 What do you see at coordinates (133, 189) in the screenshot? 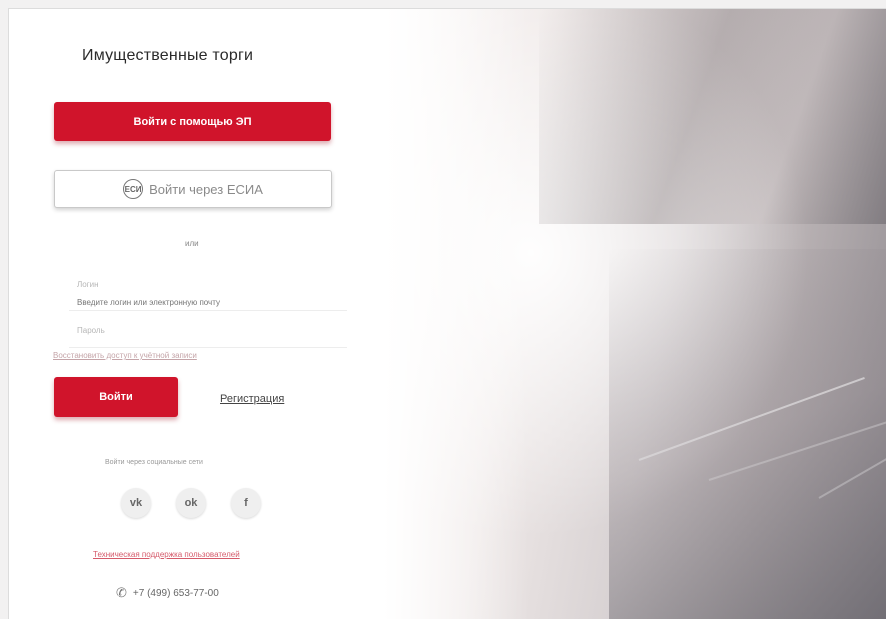
I see `esia-icon: ЕСИ` at bounding box center [133, 189].